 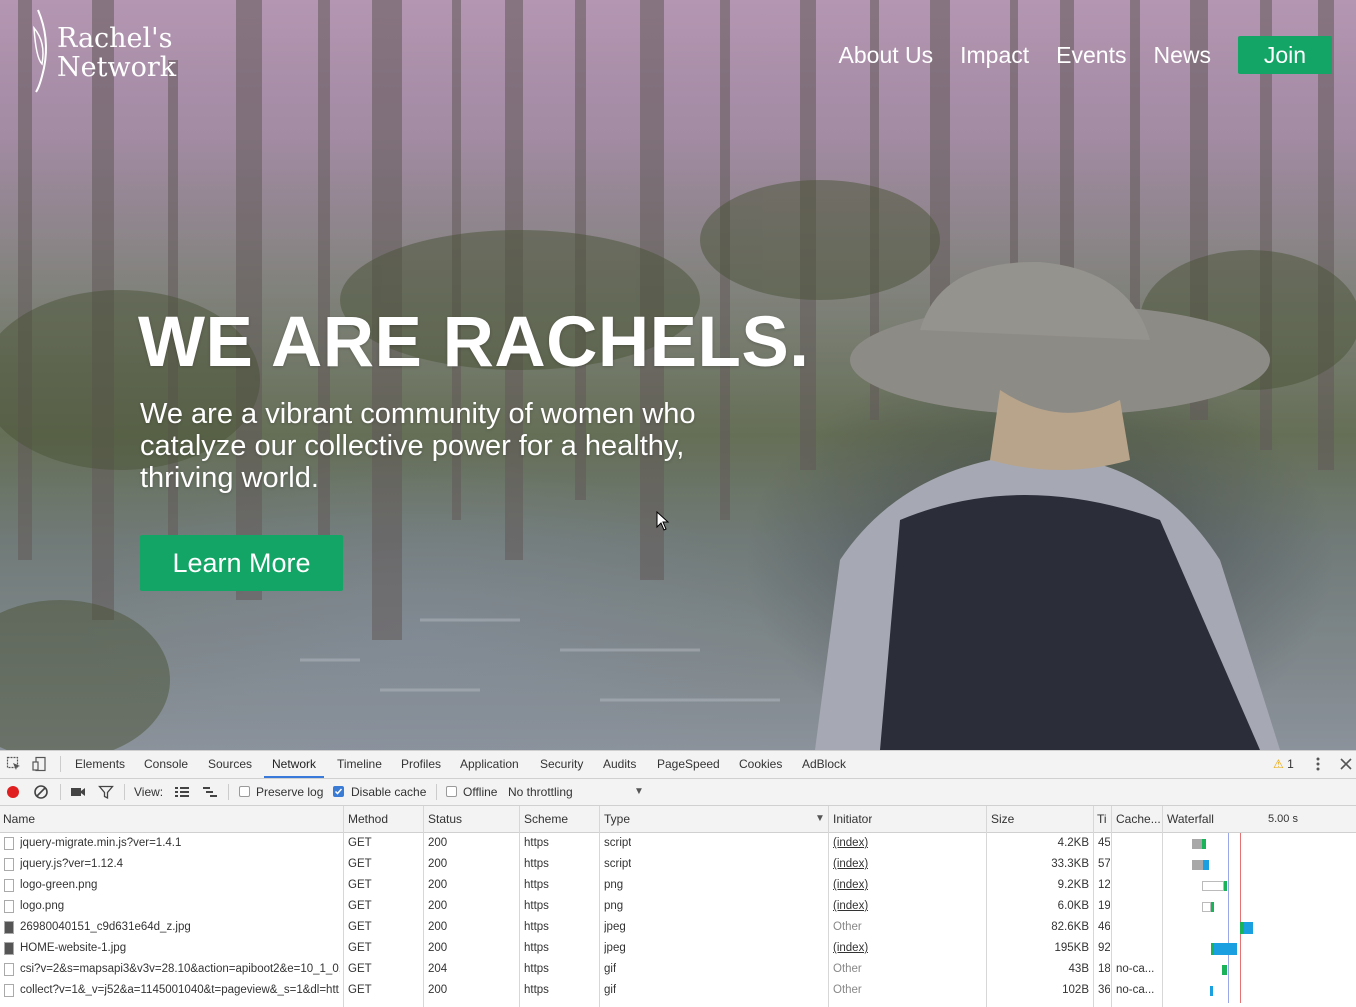 What do you see at coordinates (1225, 949) in the screenshot?
I see `waterfall-receive-bar` at bounding box center [1225, 949].